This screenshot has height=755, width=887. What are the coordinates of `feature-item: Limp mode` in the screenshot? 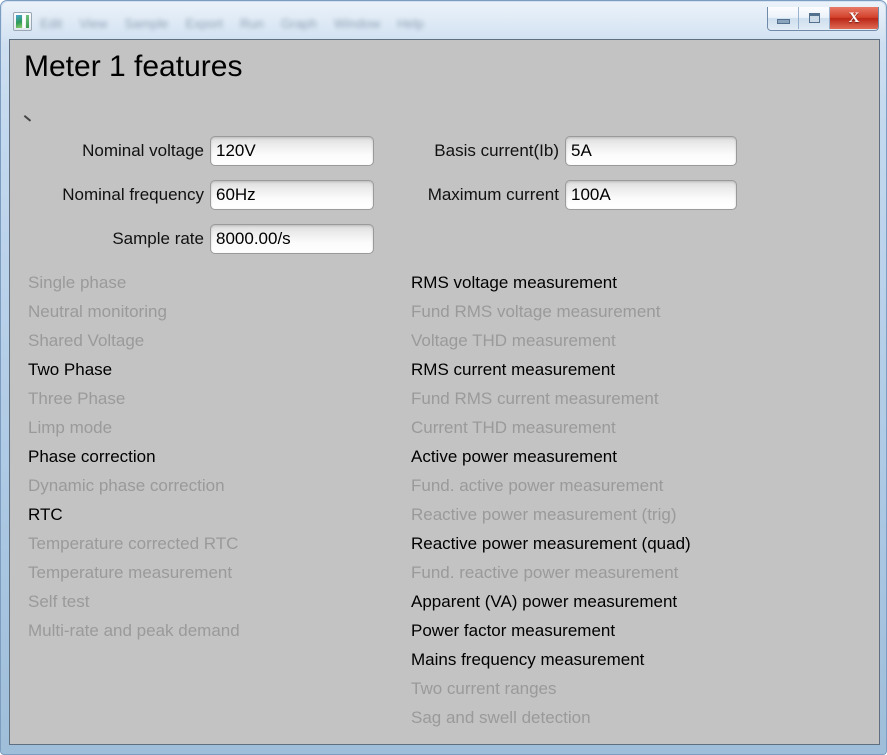 It's located at (70, 427).